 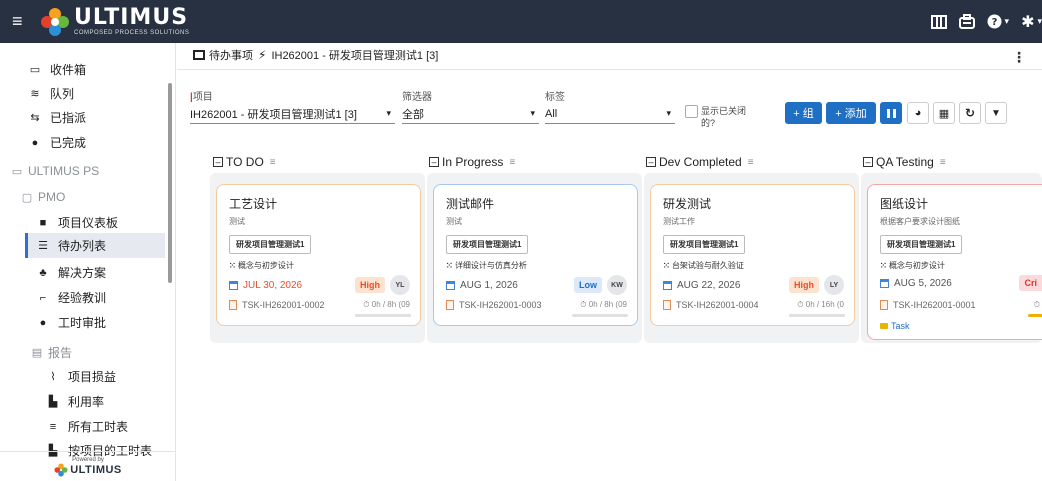 I want to click on sidebar-section-ultimus-ps: ▭ ULTIMUS PS, so click(x=54, y=171).